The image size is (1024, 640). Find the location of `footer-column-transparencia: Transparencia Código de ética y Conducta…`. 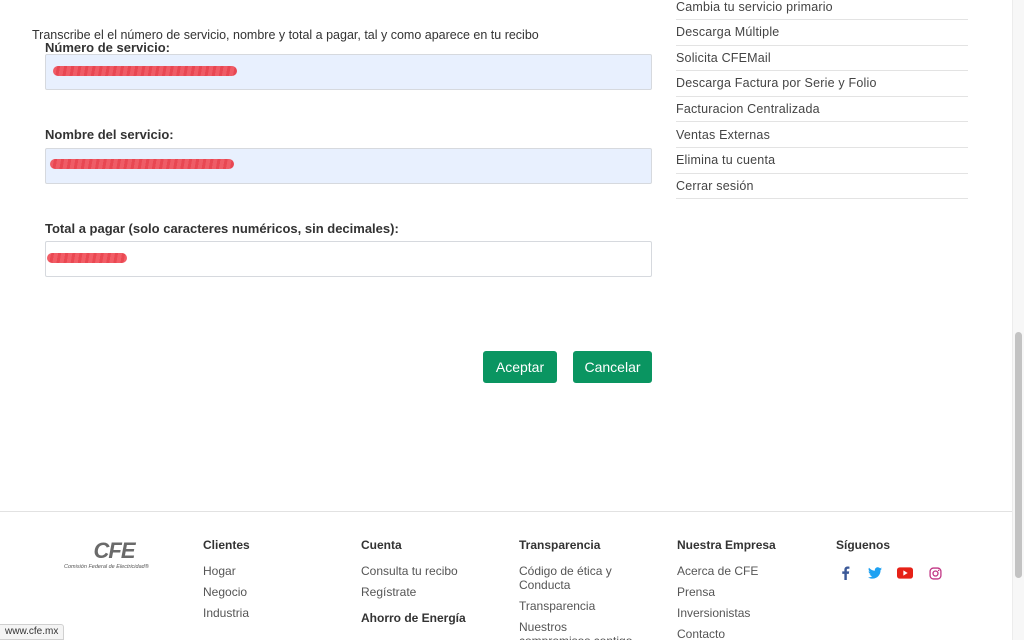

footer-column-transparencia: Transparencia Código de ética y Conducta… is located at coordinates (579, 589).